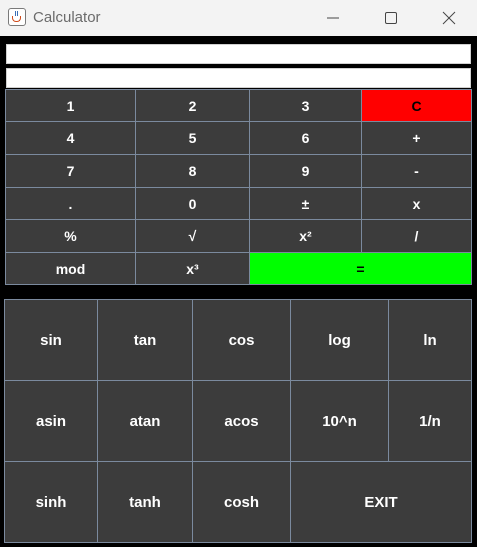 This screenshot has height=547, width=477. What do you see at coordinates (416, 203) in the screenshot?
I see `multiply-button: x` at bounding box center [416, 203].